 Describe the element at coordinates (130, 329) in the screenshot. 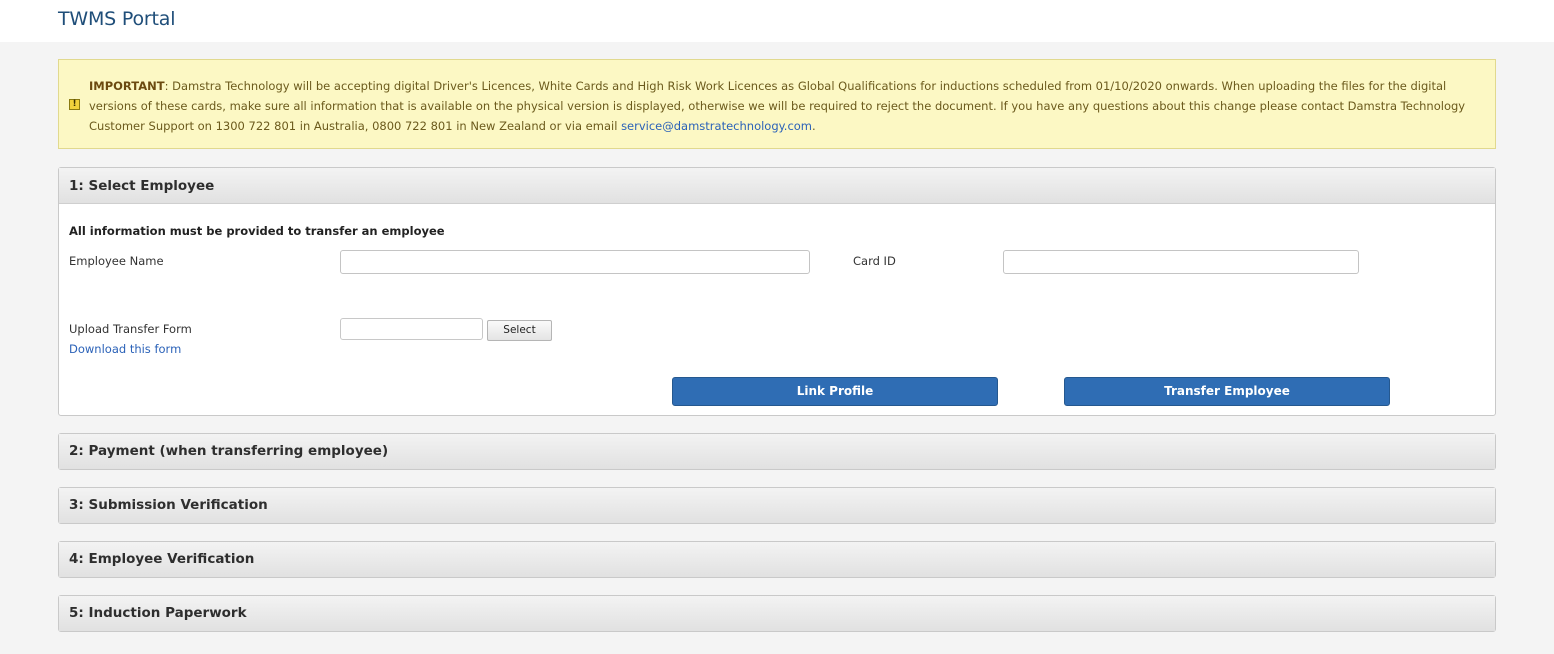

I see `upload-transfer-form-label: Upload Transfer Form` at that location.